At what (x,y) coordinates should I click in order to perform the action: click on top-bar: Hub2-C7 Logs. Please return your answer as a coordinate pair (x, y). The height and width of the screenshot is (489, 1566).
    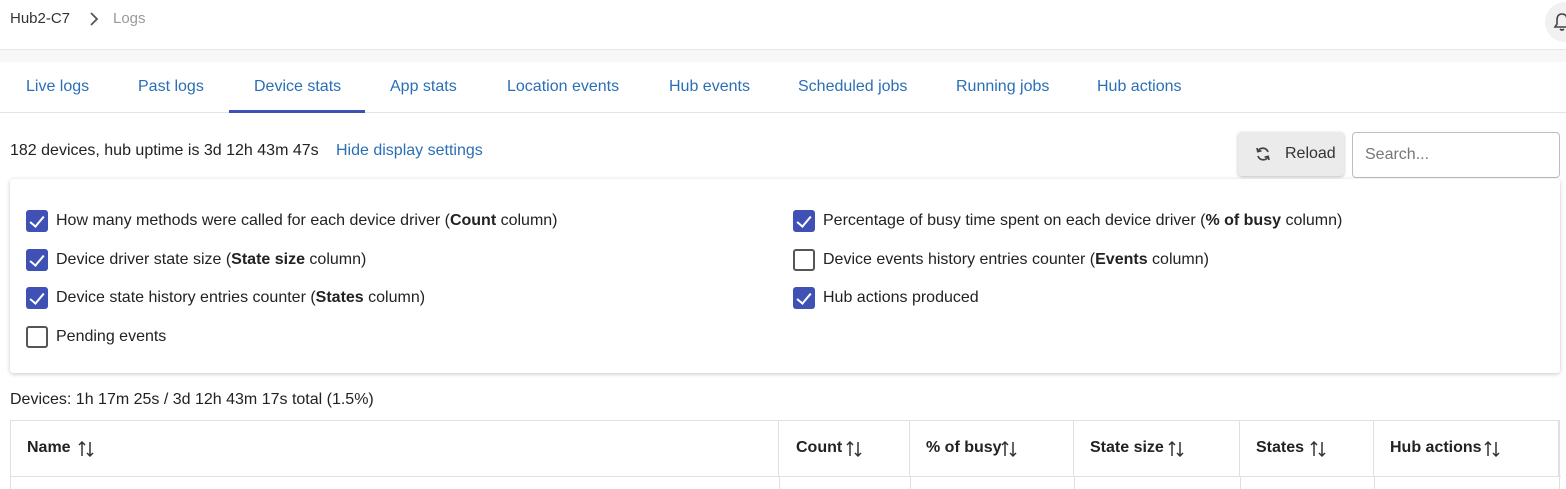
    Looking at the image, I should click on (783, 25).